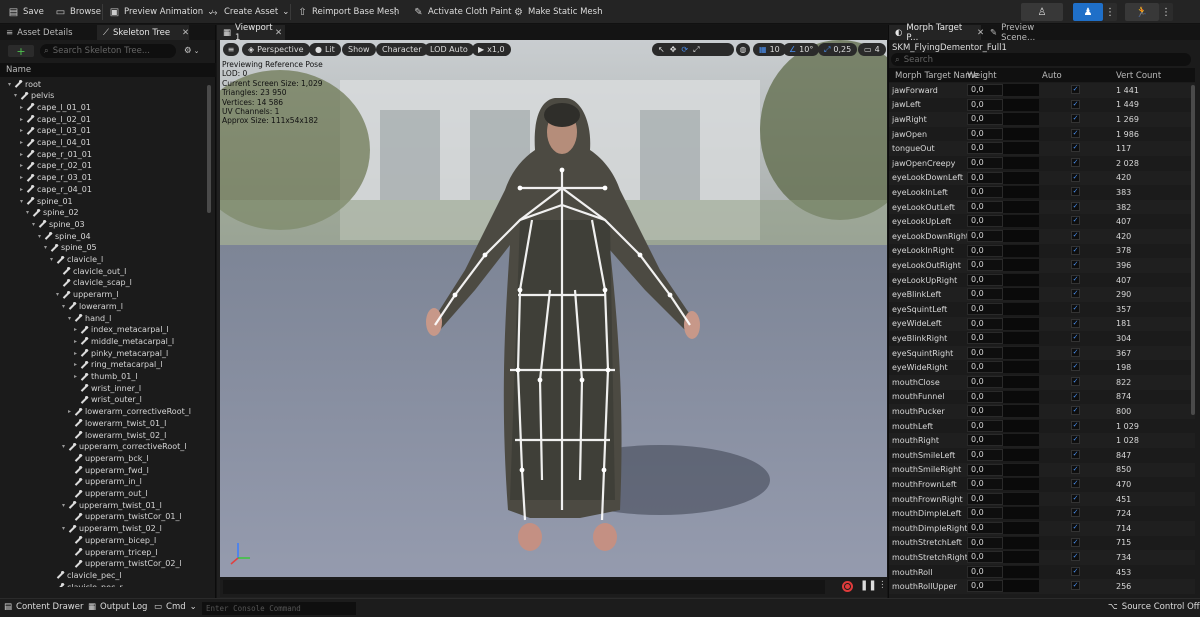 The width and height of the screenshot is (1200, 617). What do you see at coordinates (1042, 178) in the screenshot?
I see `morph-target-row: eyeLookDownLeft 0,0 ✓ 420` at bounding box center [1042, 178].